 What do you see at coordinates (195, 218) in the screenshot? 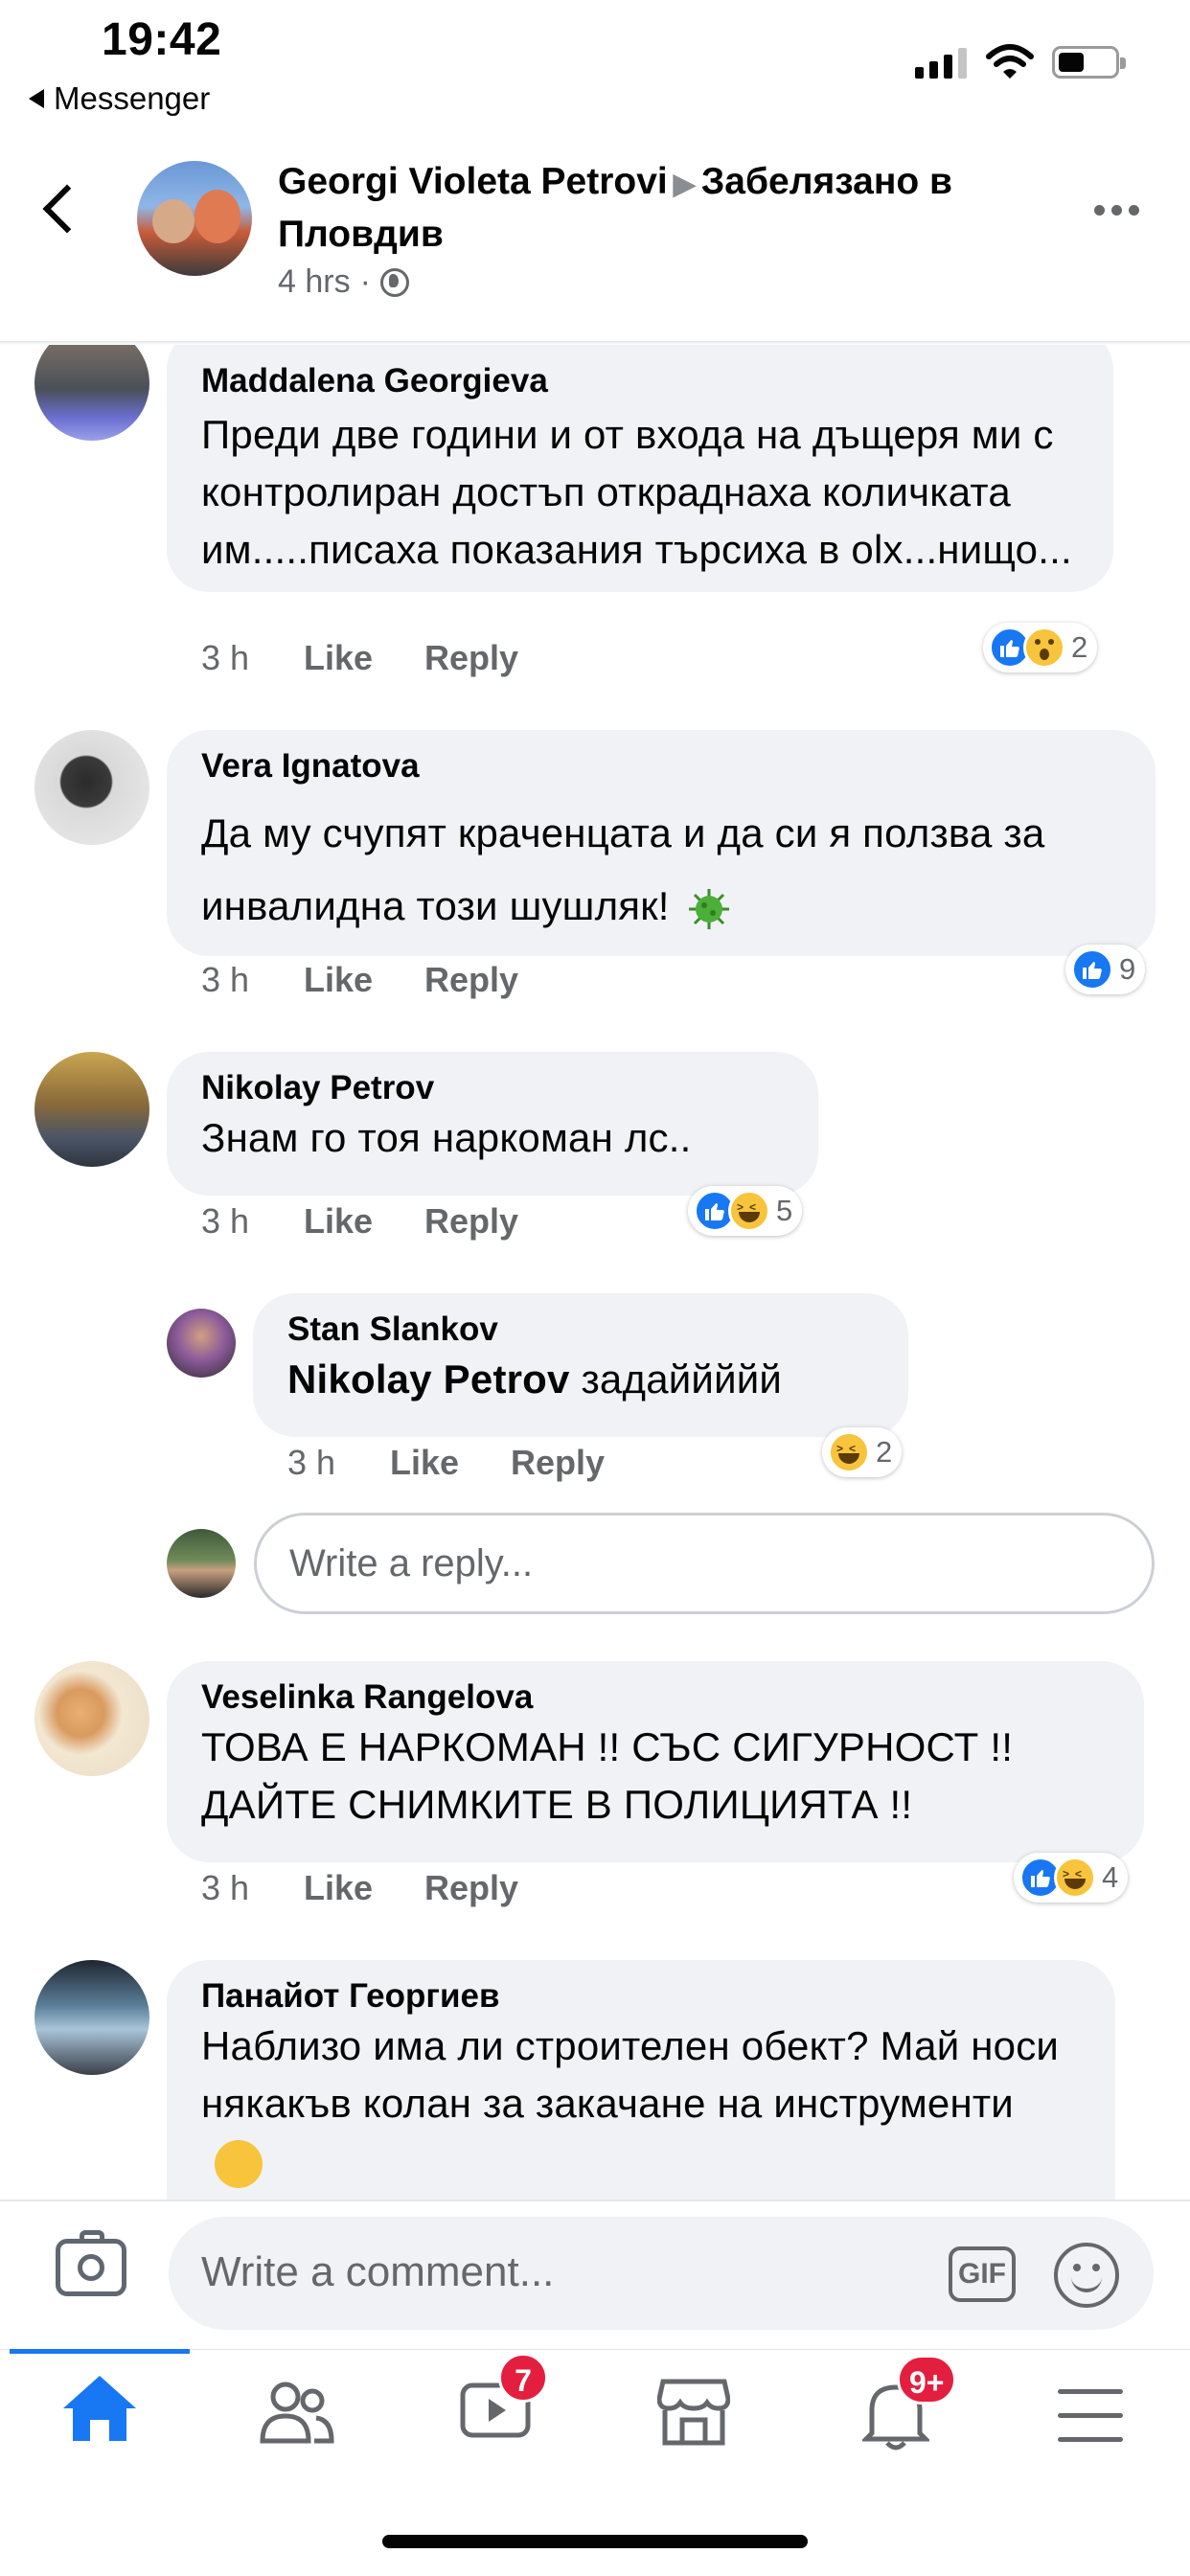
I see `post-author-avatar` at bounding box center [195, 218].